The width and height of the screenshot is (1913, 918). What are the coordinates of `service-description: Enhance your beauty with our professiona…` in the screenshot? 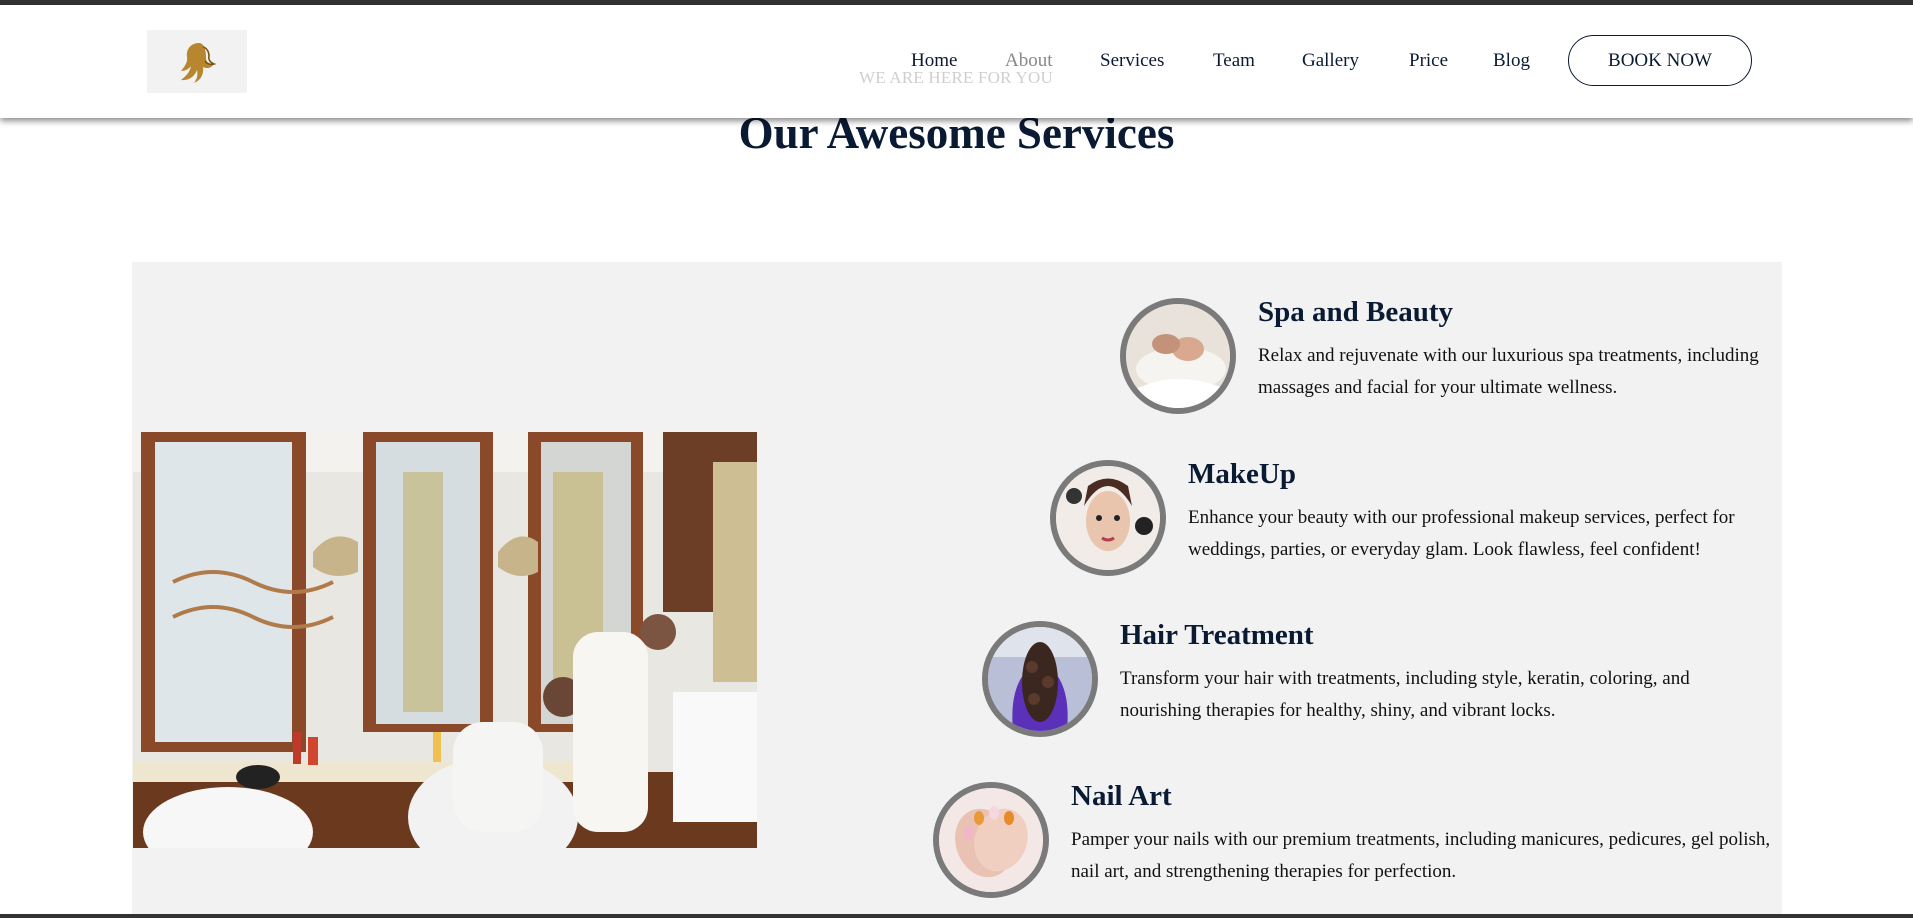 It's located at (1461, 533).